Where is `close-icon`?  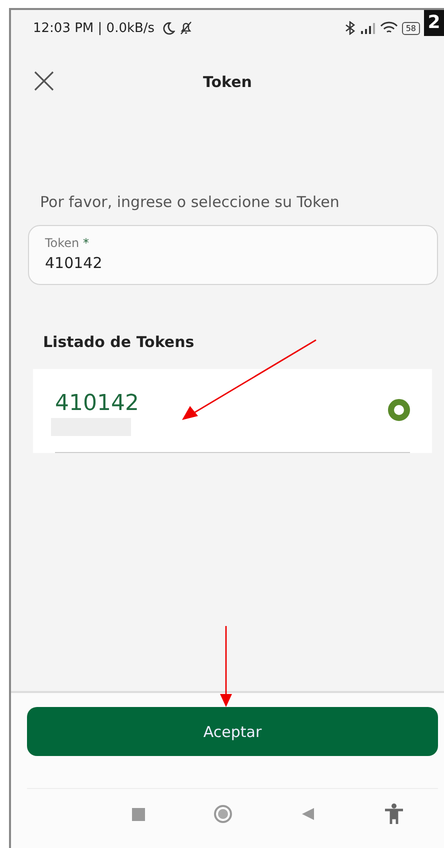
close-icon is located at coordinates (44, 81).